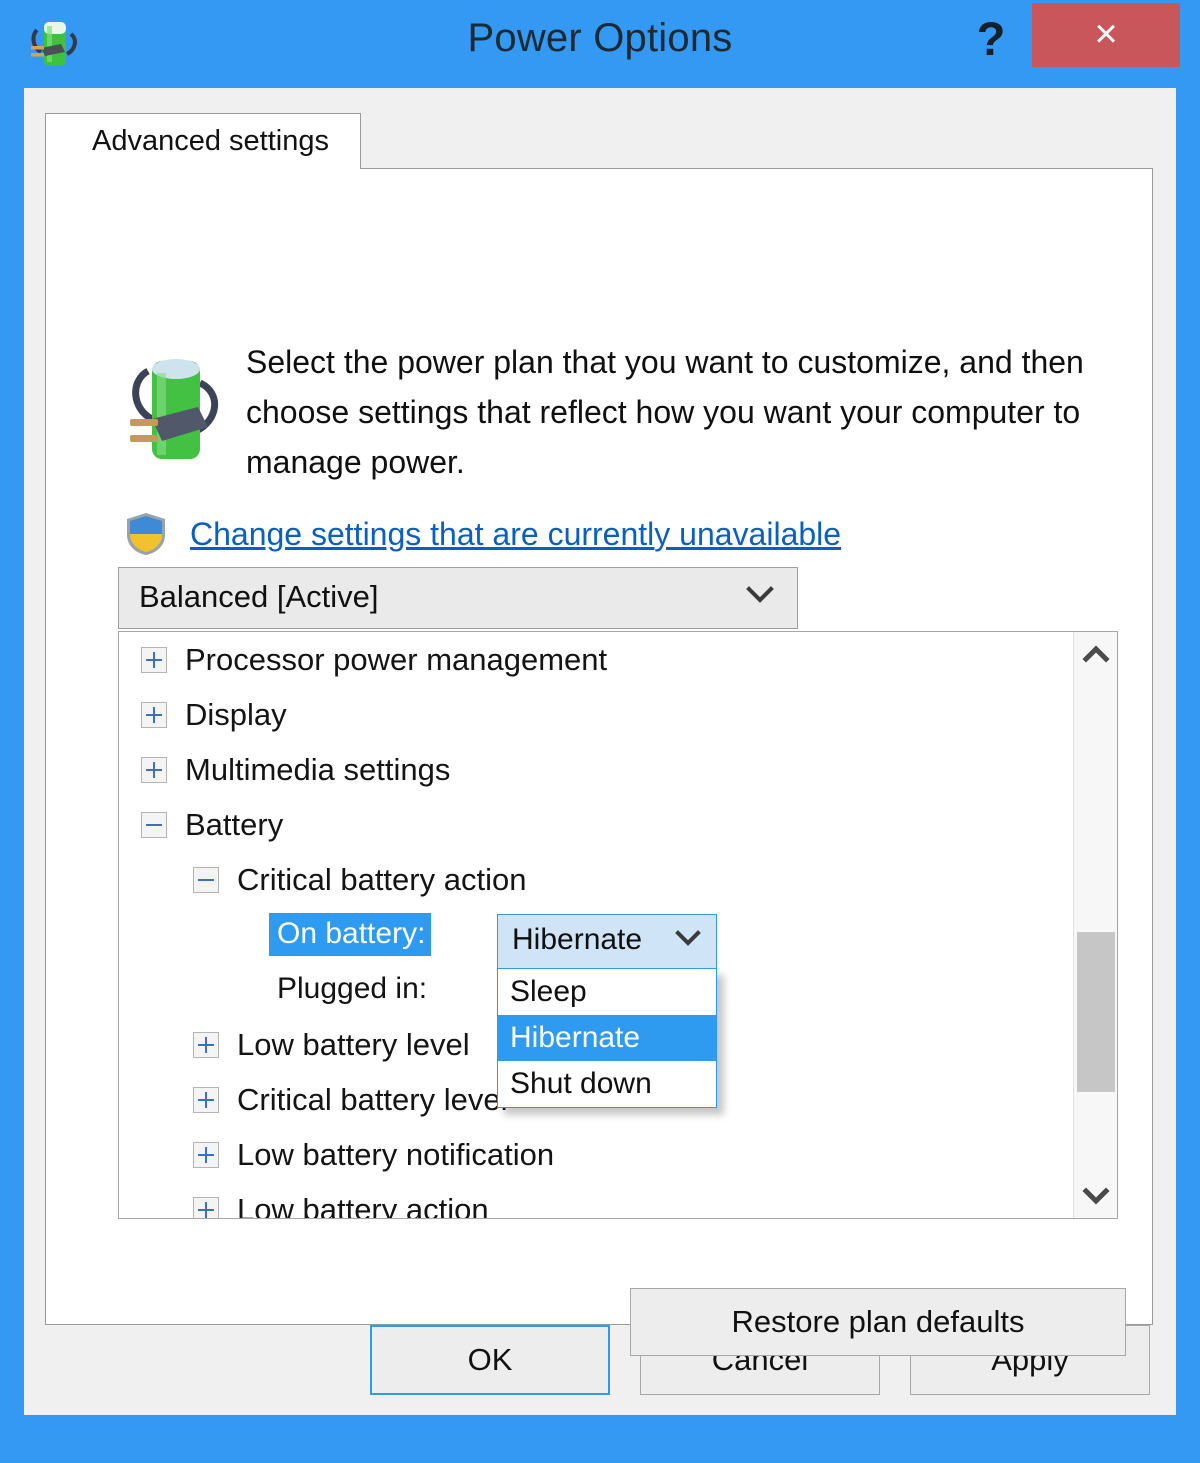  I want to click on option-shut-down: Shut down, so click(607, 1084).